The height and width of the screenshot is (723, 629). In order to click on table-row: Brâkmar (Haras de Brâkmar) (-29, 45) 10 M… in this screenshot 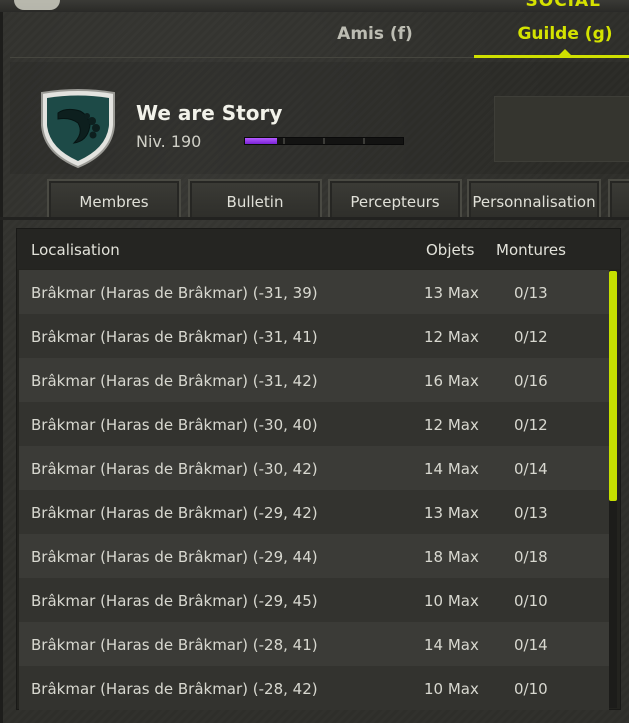, I will do `click(314, 600)`.